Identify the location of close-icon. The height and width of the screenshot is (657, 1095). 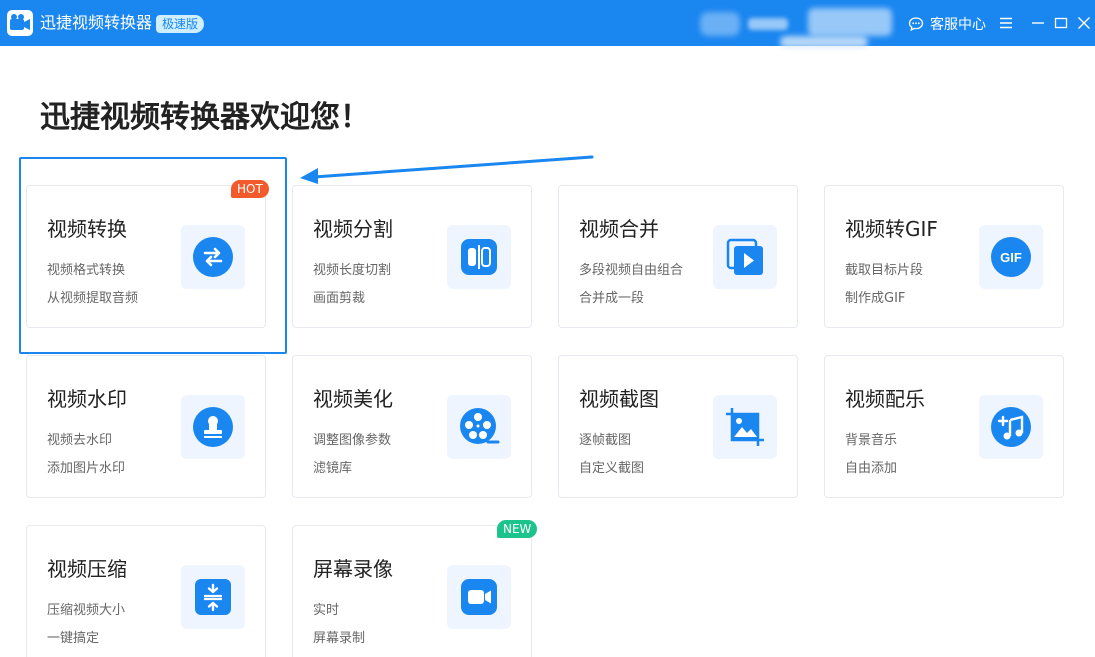
(1084, 23).